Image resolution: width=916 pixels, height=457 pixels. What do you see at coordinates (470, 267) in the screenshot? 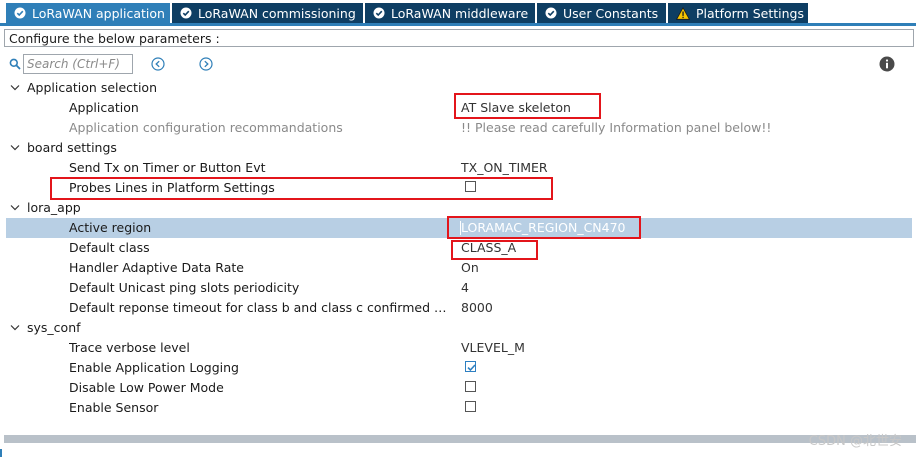
I see `param-value: On` at bounding box center [470, 267].